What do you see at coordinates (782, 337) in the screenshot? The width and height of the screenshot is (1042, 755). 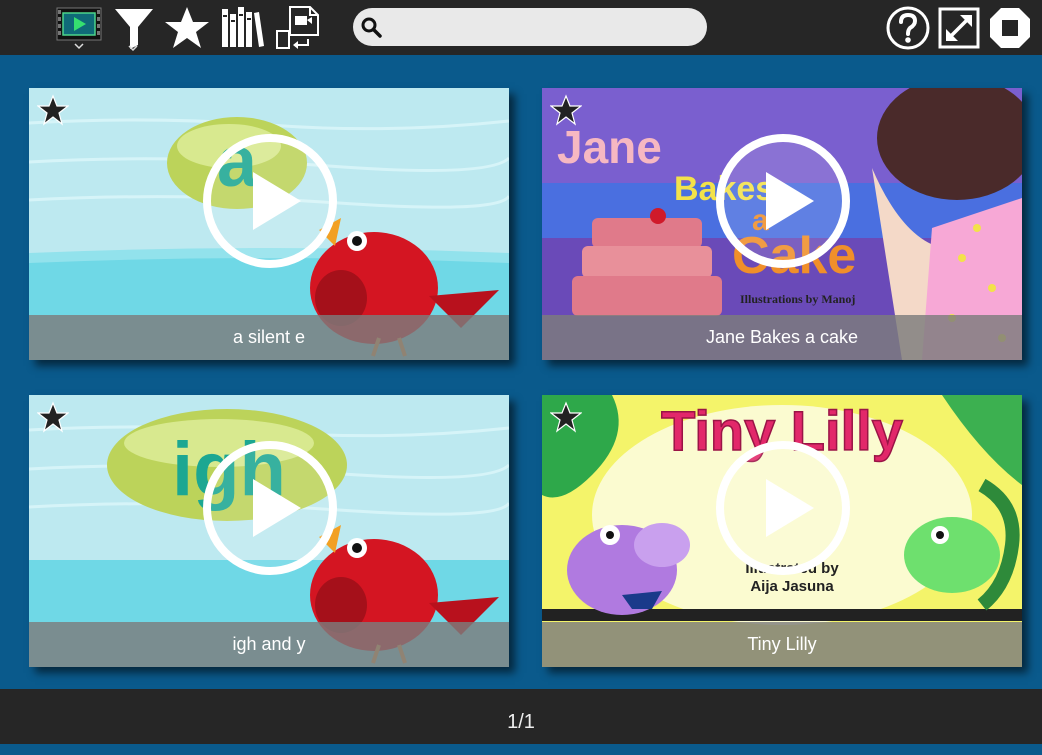 I see `video-title: Jane Bakes a cake` at bounding box center [782, 337].